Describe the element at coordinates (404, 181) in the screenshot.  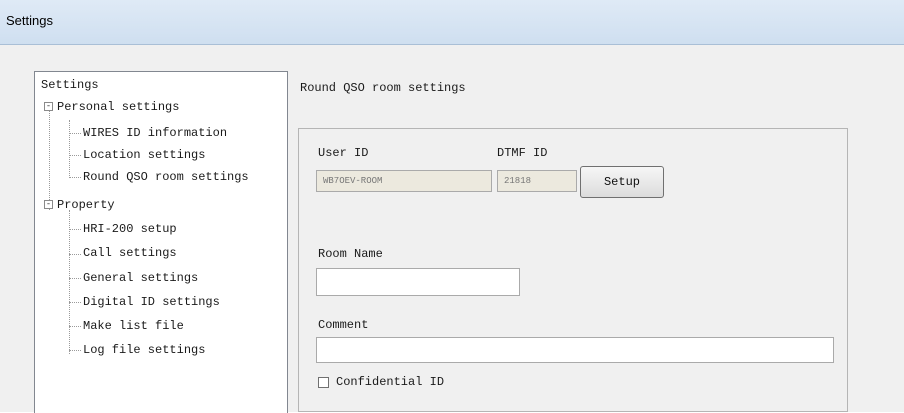
I see `user-id-field` at that location.